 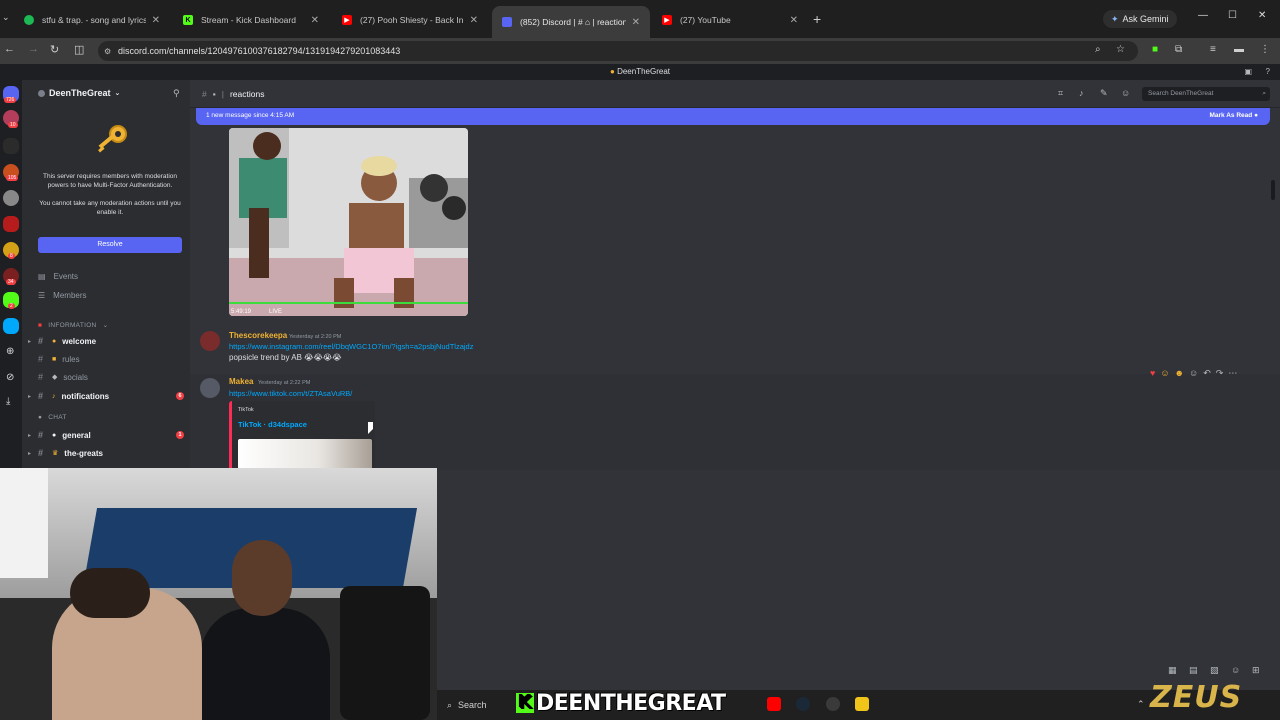 I want to click on video-progress-bar, so click(x=348, y=303).